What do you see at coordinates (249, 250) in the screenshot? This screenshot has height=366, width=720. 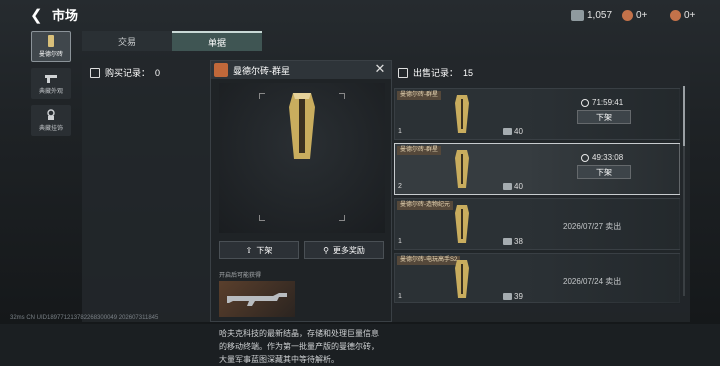 I see `upload-icon: ⇧` at bounding box center [249, 250].